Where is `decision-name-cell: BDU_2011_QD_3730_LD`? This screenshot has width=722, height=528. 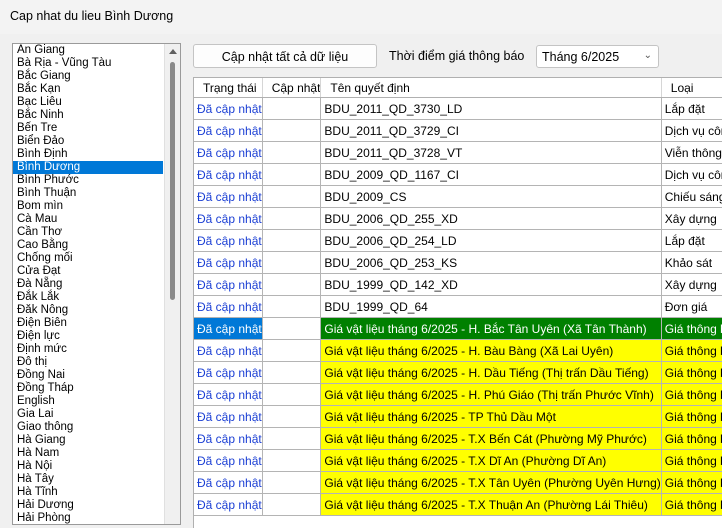 decision-name-cell: BDU_2011_QD_3730_LD is located at coordinates (491, 108).